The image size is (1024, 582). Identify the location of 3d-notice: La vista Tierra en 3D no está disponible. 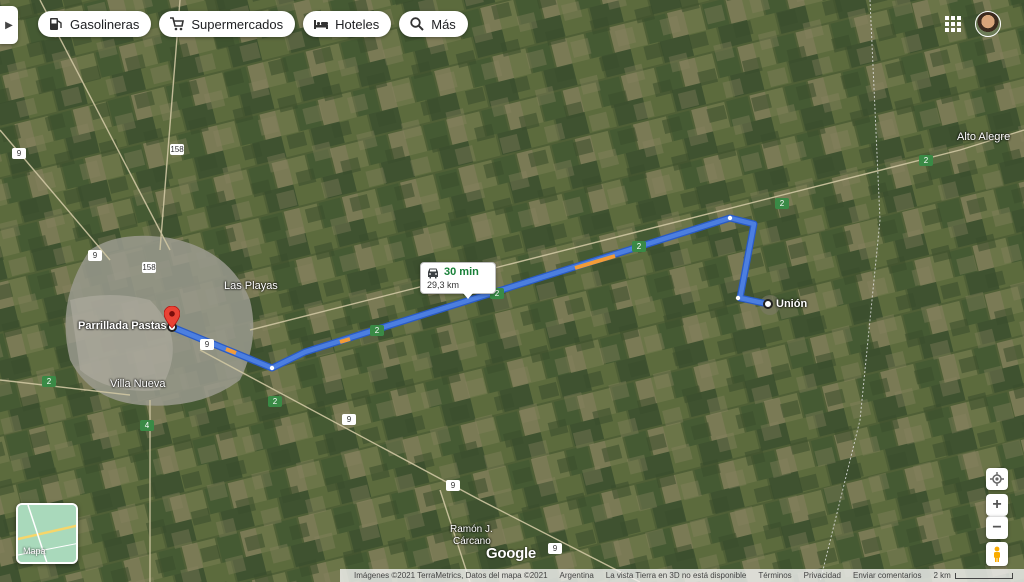
(676, 575).